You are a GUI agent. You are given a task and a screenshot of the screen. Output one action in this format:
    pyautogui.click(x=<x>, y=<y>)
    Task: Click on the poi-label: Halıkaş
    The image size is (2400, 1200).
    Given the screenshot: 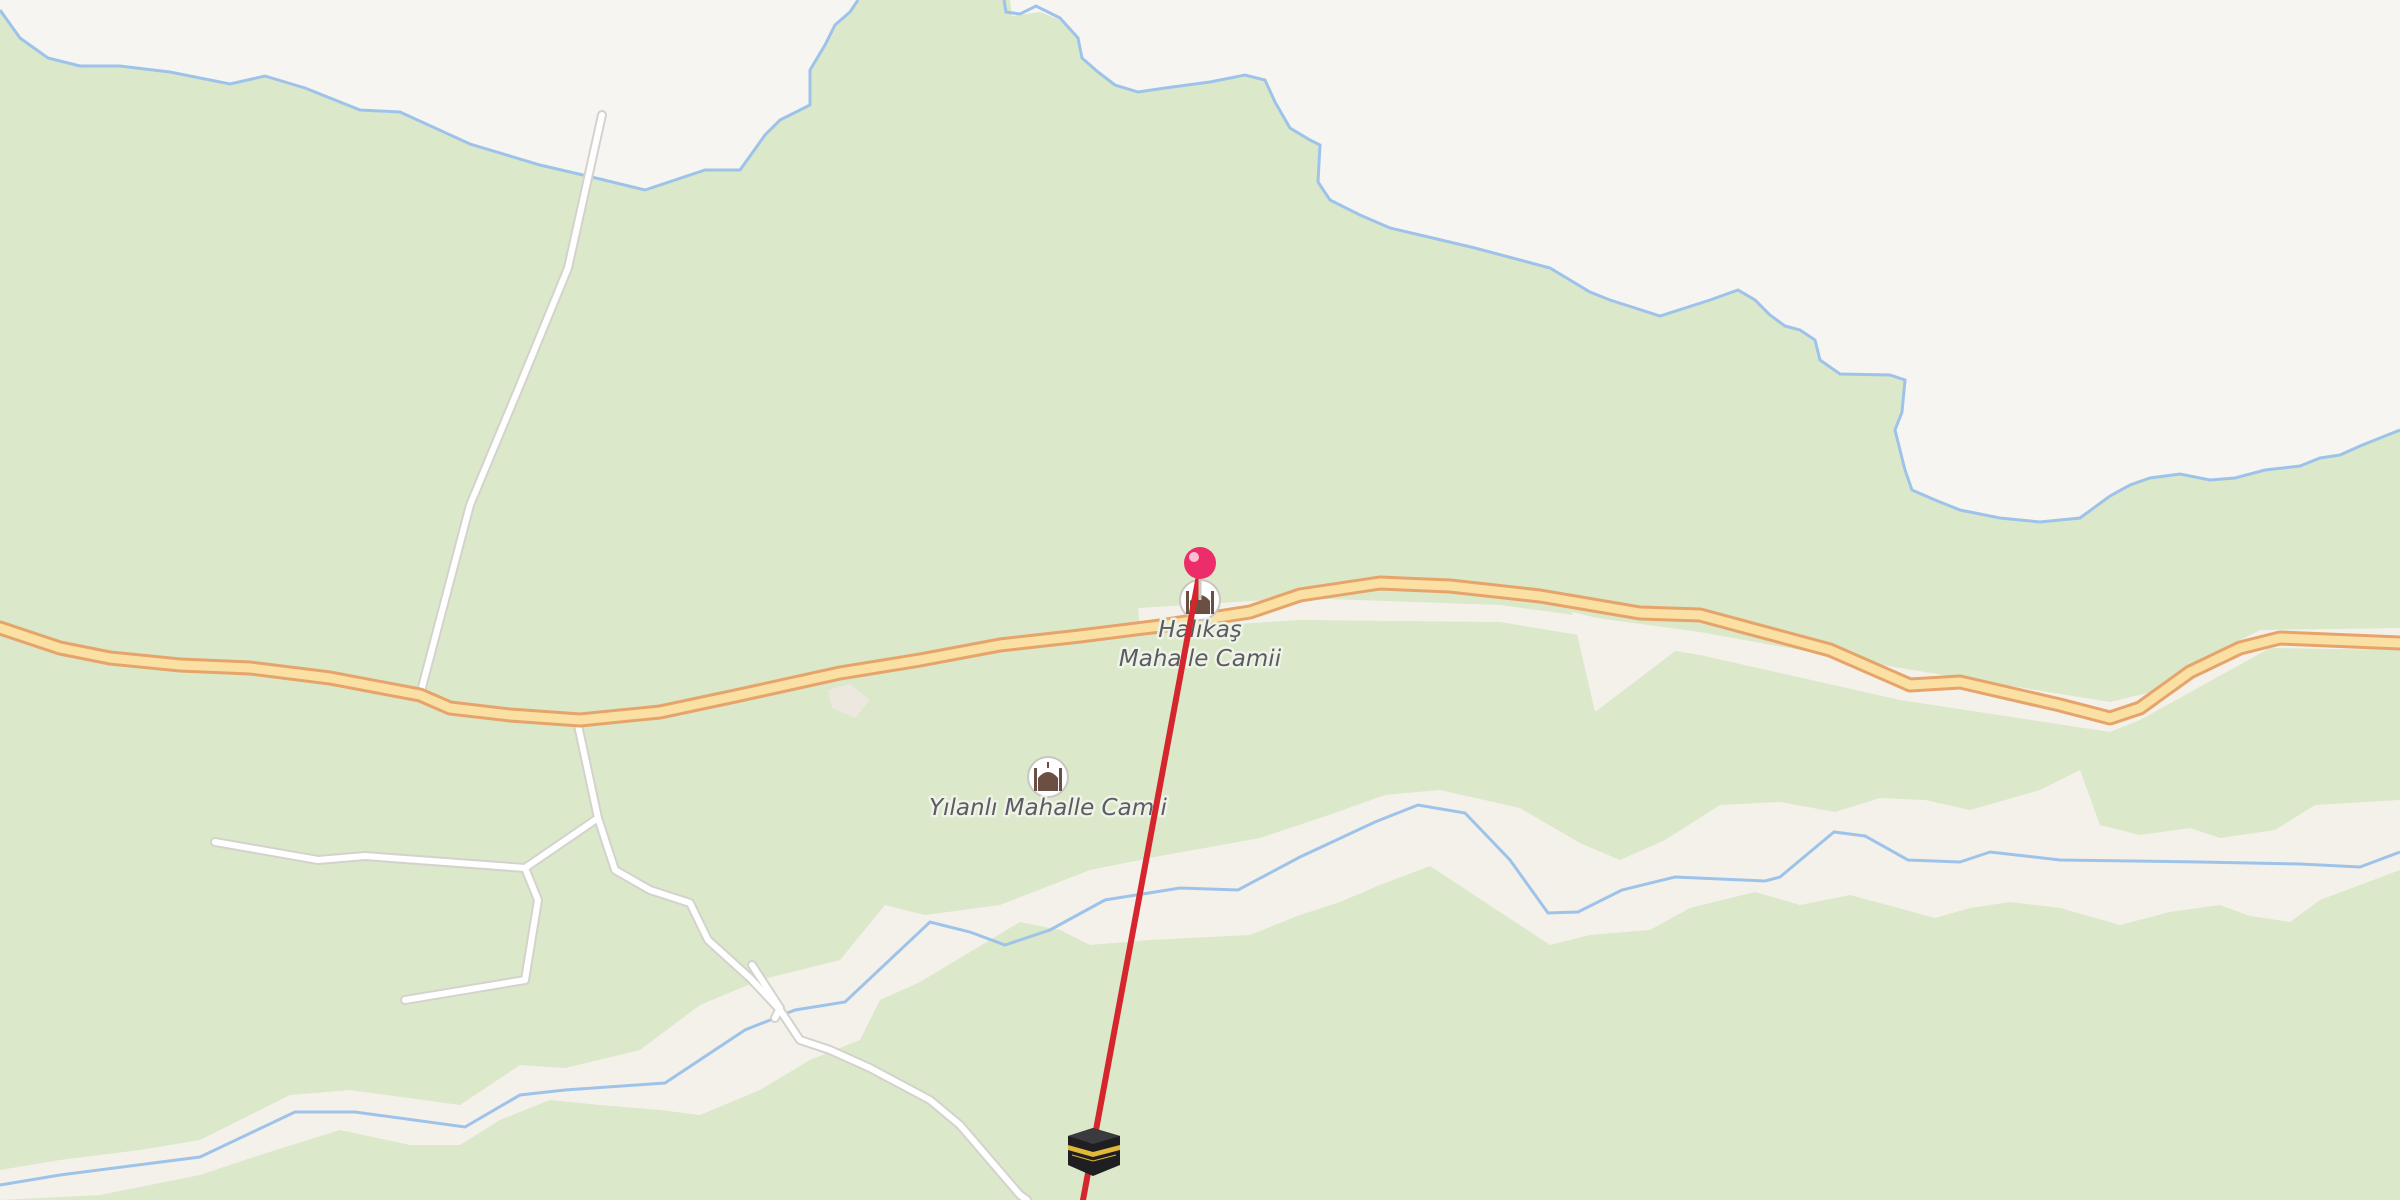 What is the action you would take?
    pyautogui.click(x=1200, y=630)
    